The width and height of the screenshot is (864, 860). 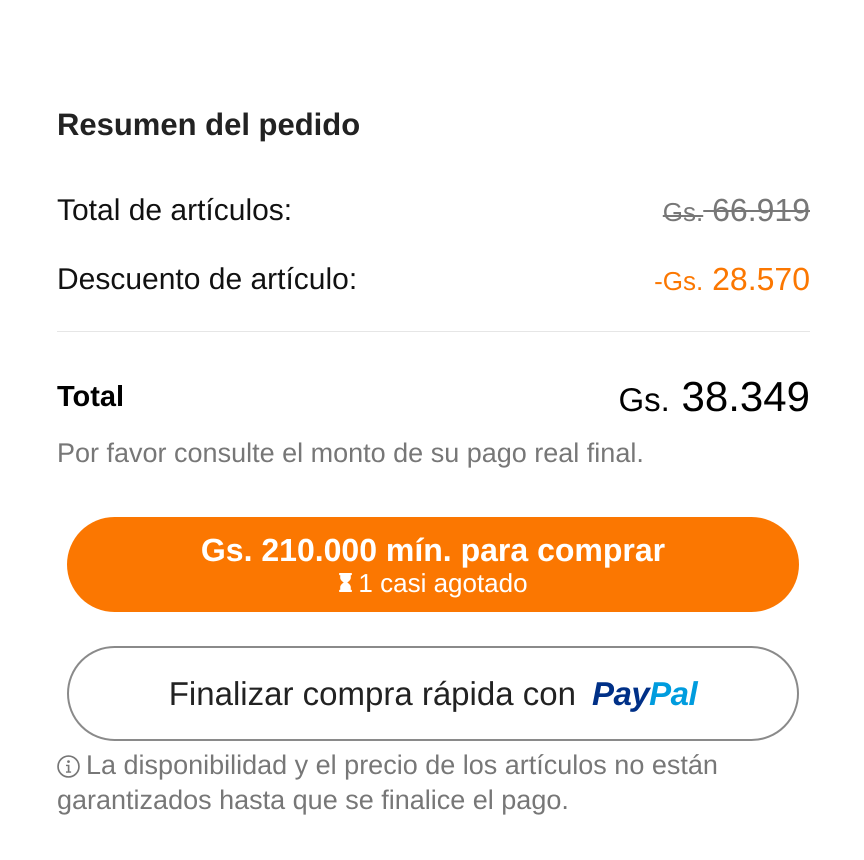 What do you see at coordinates (351, 453) in the screenshot?
I see `payment-note: Por favor consulte el monto de su pago real final.` at bounding box center [351, 453].